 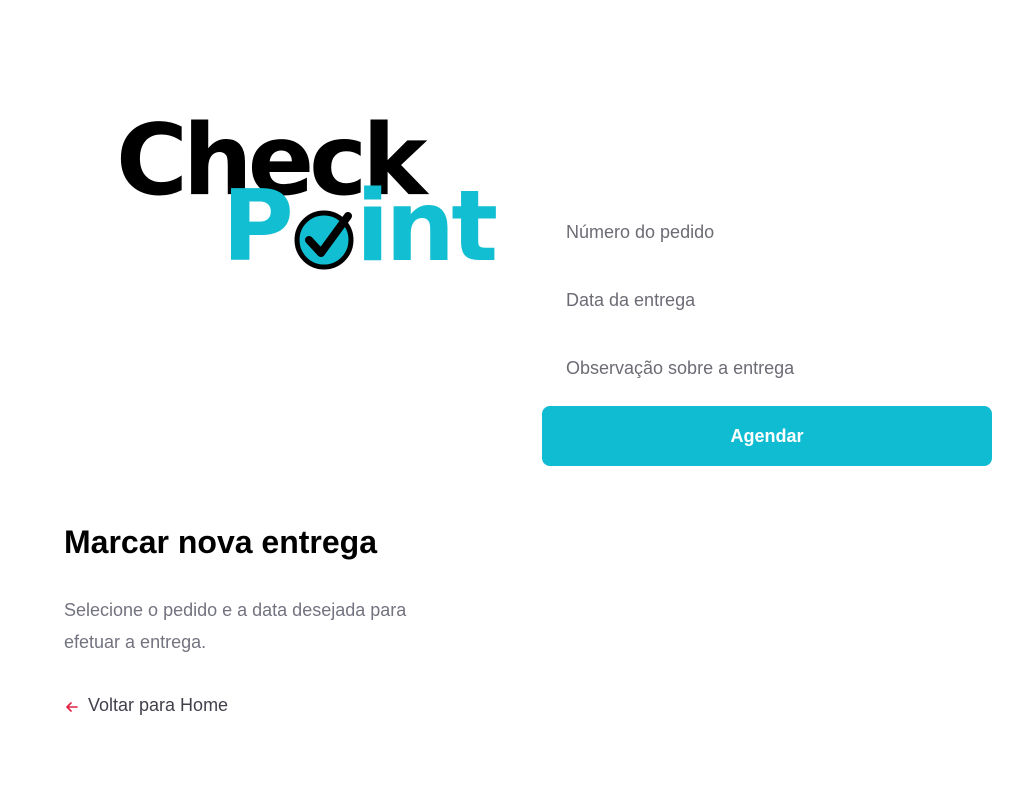 I want to click on logo-word-point-right: int, so click(x=426, y=227).